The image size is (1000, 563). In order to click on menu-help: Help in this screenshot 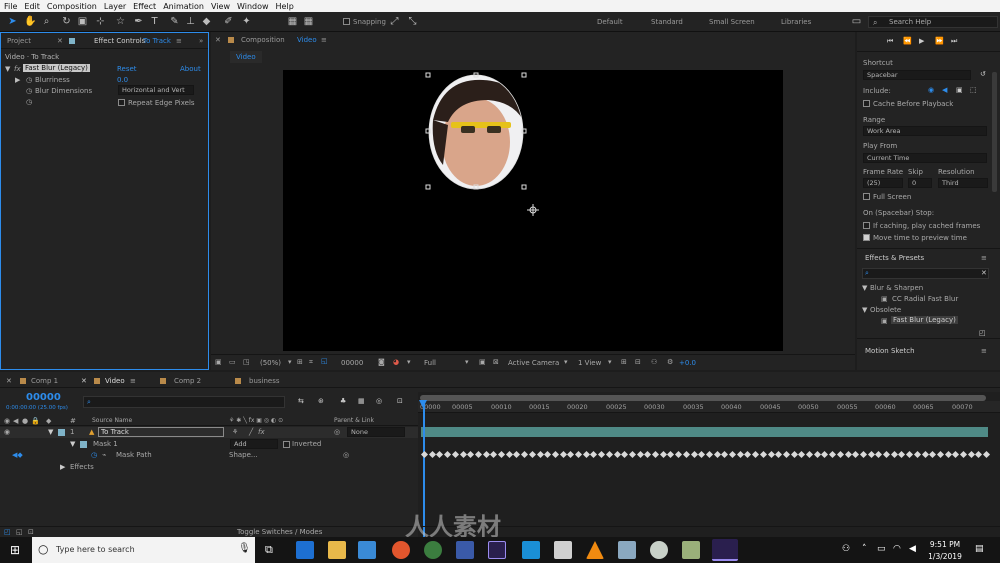, I will do `click(285, 6)`.